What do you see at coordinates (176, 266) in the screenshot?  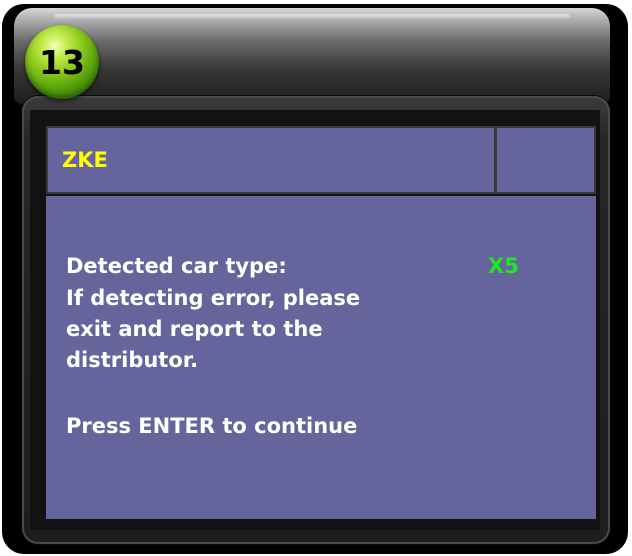 I see `detected-car-type-label: Detected car type:` at bounding box center [176, 266].